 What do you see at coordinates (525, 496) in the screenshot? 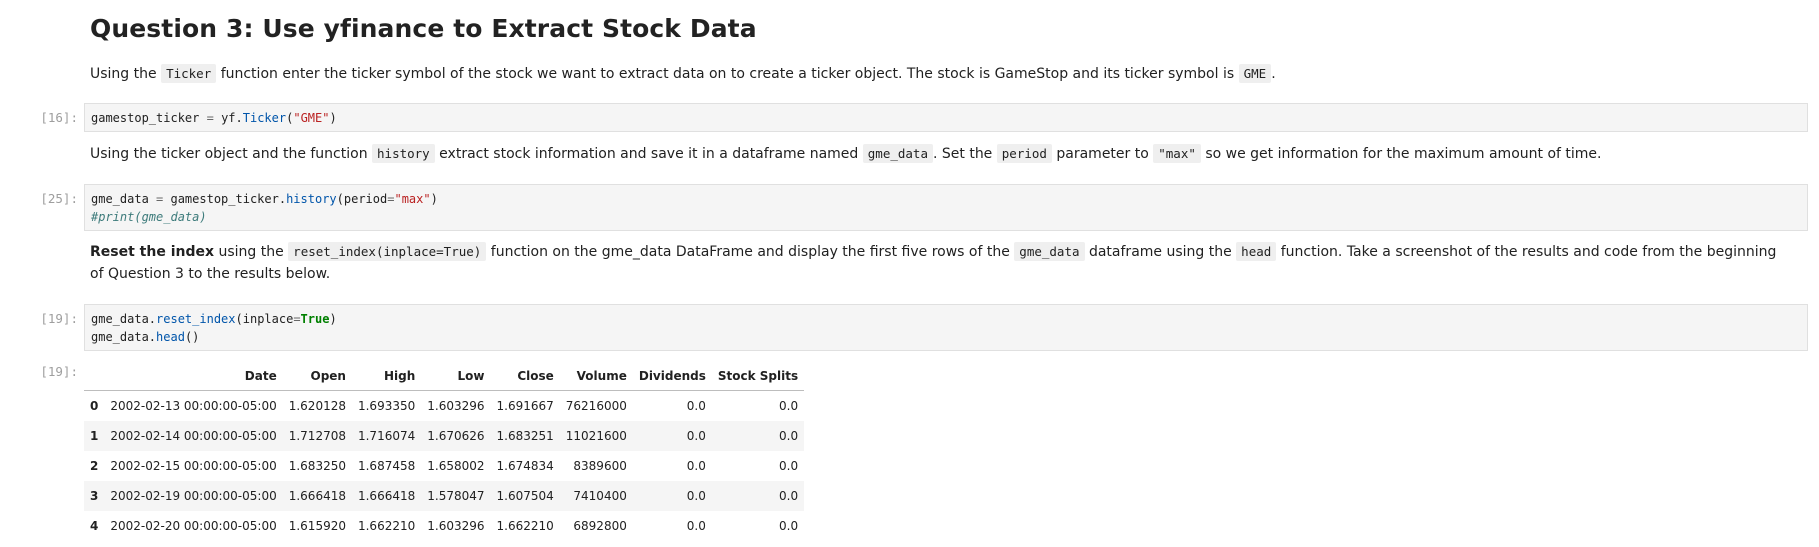
I see `cell-close: 1.607504` at bounding box center [525, 496].